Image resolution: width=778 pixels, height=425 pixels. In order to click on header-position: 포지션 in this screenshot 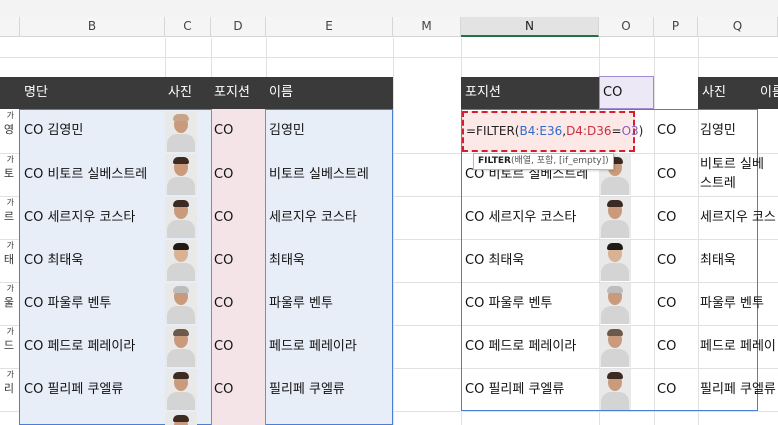, I will do `click(232, 93)`.